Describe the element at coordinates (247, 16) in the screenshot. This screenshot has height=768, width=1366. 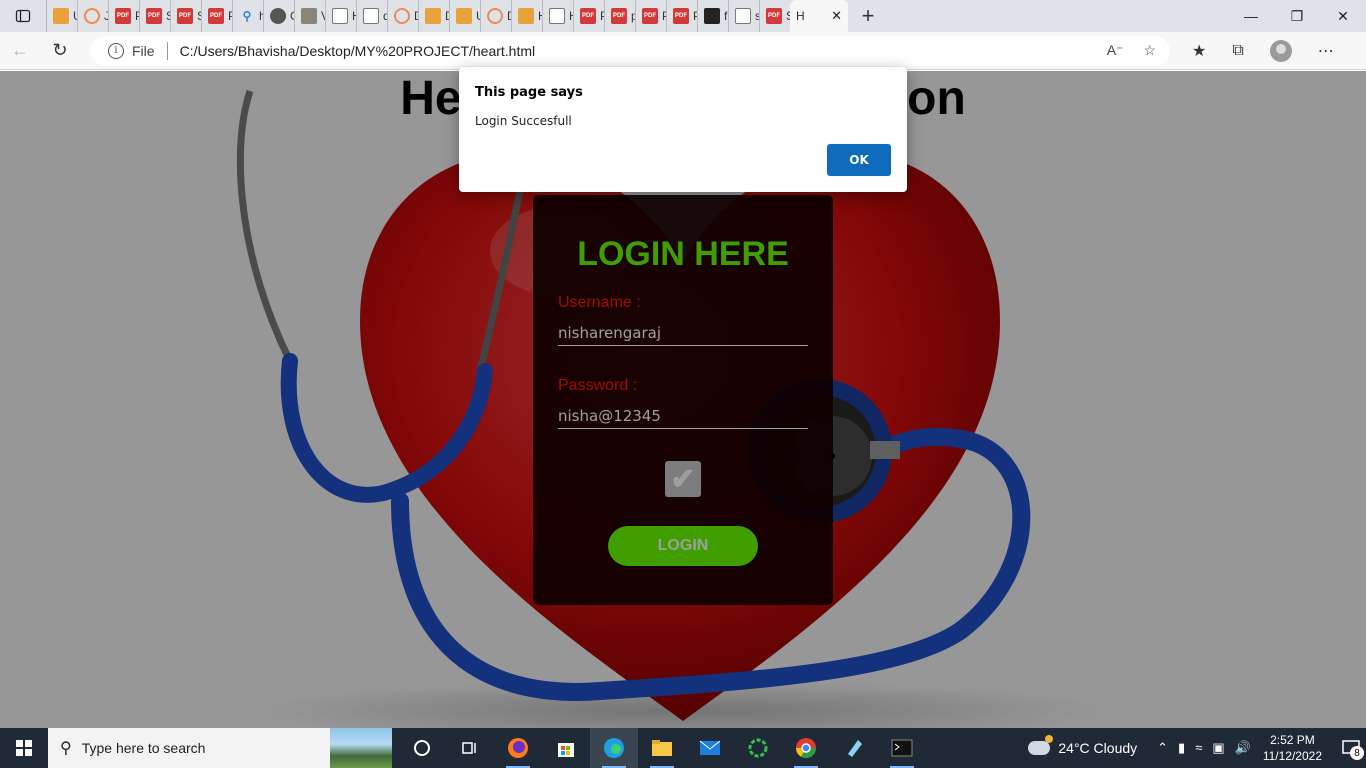
I see `tab: ⚲h` at that location.